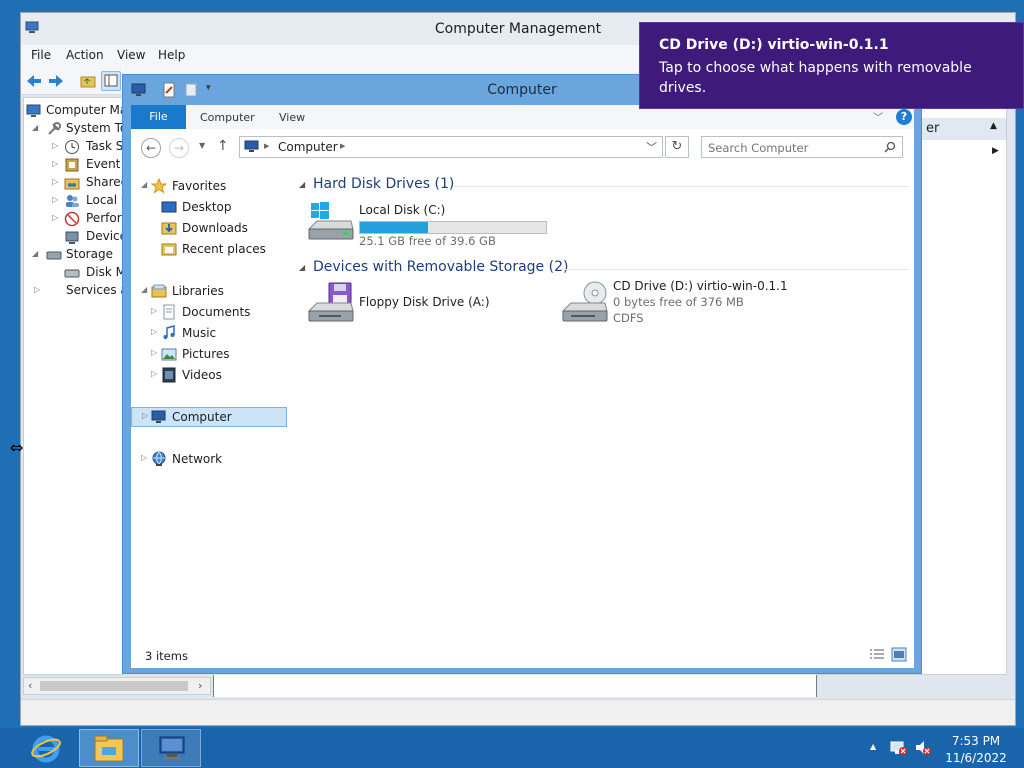  I want to click on more-actions-arrow-icon: ▶, so click(995, 151).